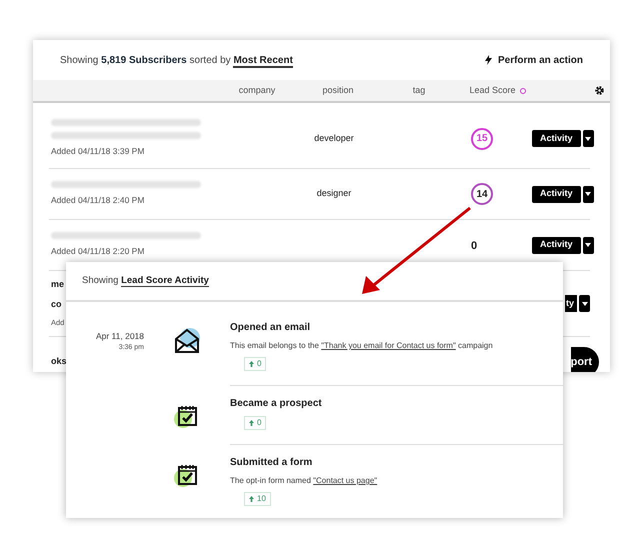 Image resolution: width=640 pixels, height=555 pixels. Describe the element at coordinates (98, 251) in the screenshot. I see `added-date: Added 04/11/18 2:20 PM` at that location.